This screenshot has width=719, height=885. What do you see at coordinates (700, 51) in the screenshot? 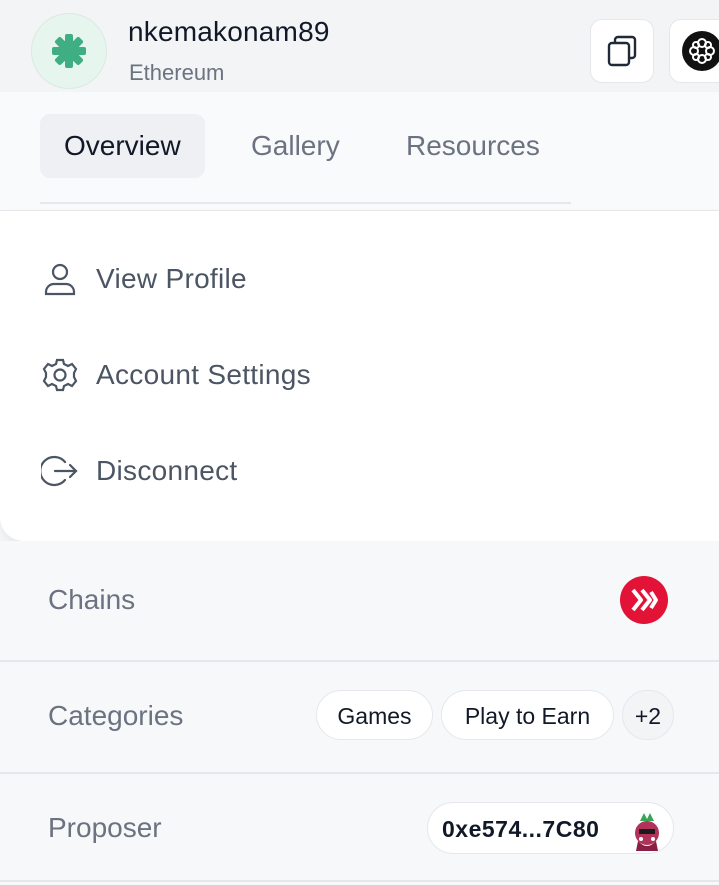
I see `app-logo-icon` at bounding box center [700, 51].